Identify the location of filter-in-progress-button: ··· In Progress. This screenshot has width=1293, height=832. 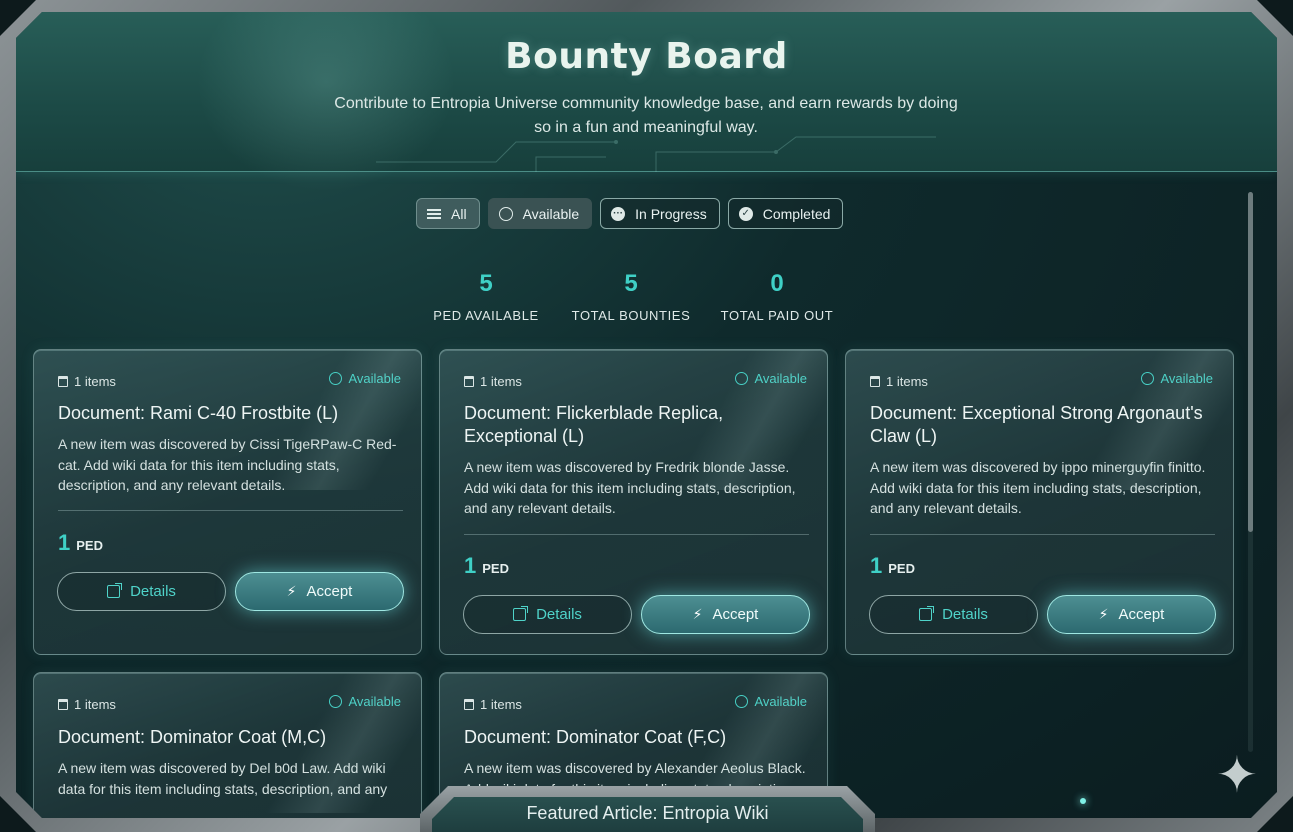
(660, 213).